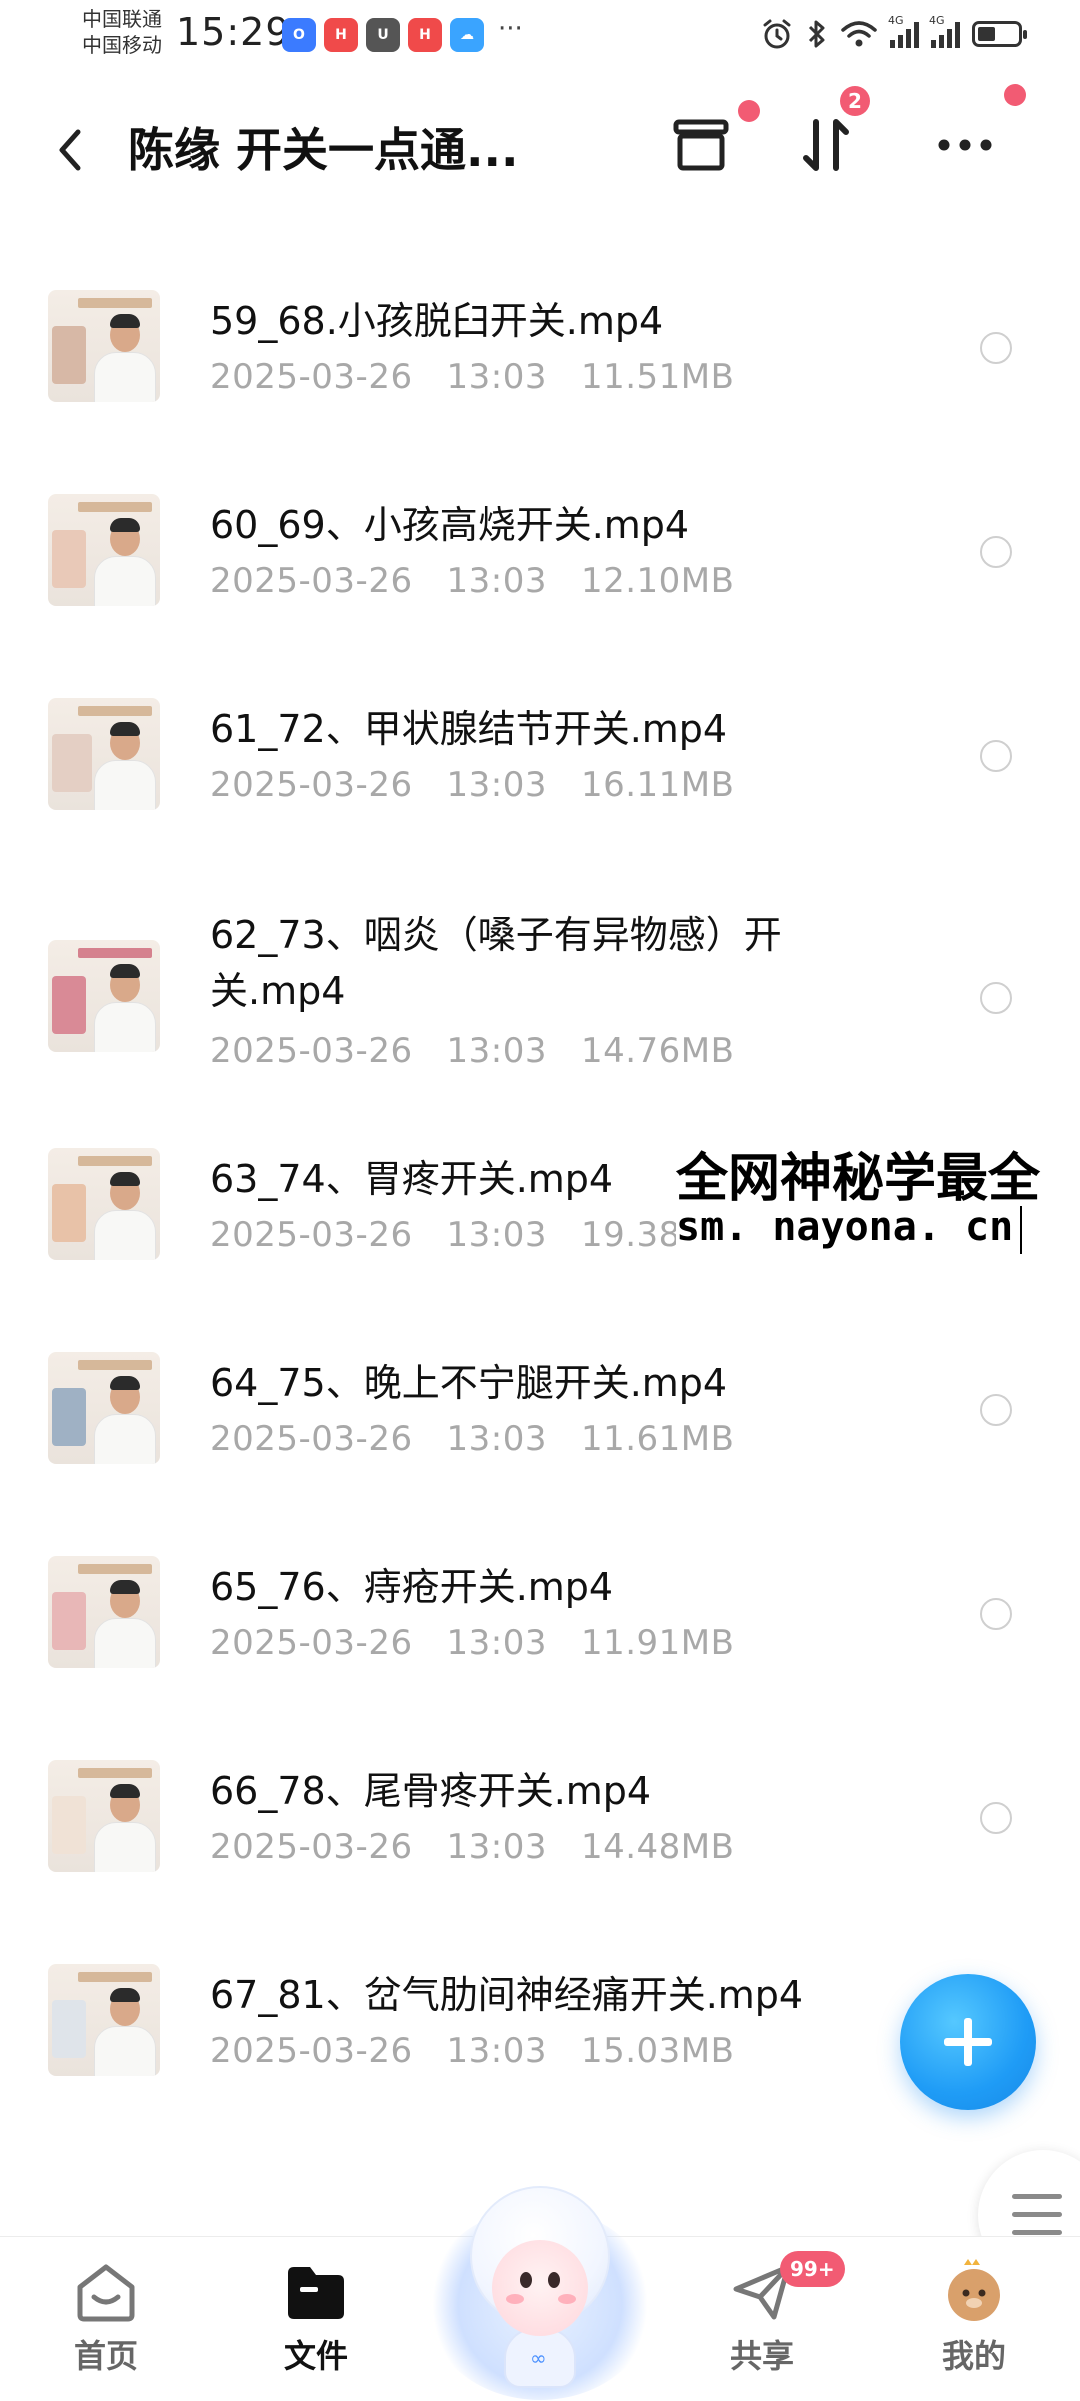 This screenshot has width=1080, height=2401. I want to click on system-status-icons: 4G 4G, so click(893, 34).